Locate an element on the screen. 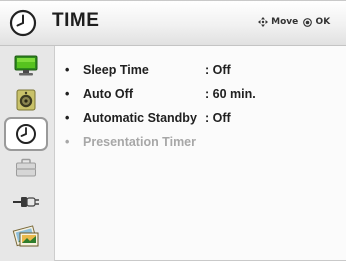 The image size is (346, 261). sidebar-item-audio is located at coordinates (26, 100).